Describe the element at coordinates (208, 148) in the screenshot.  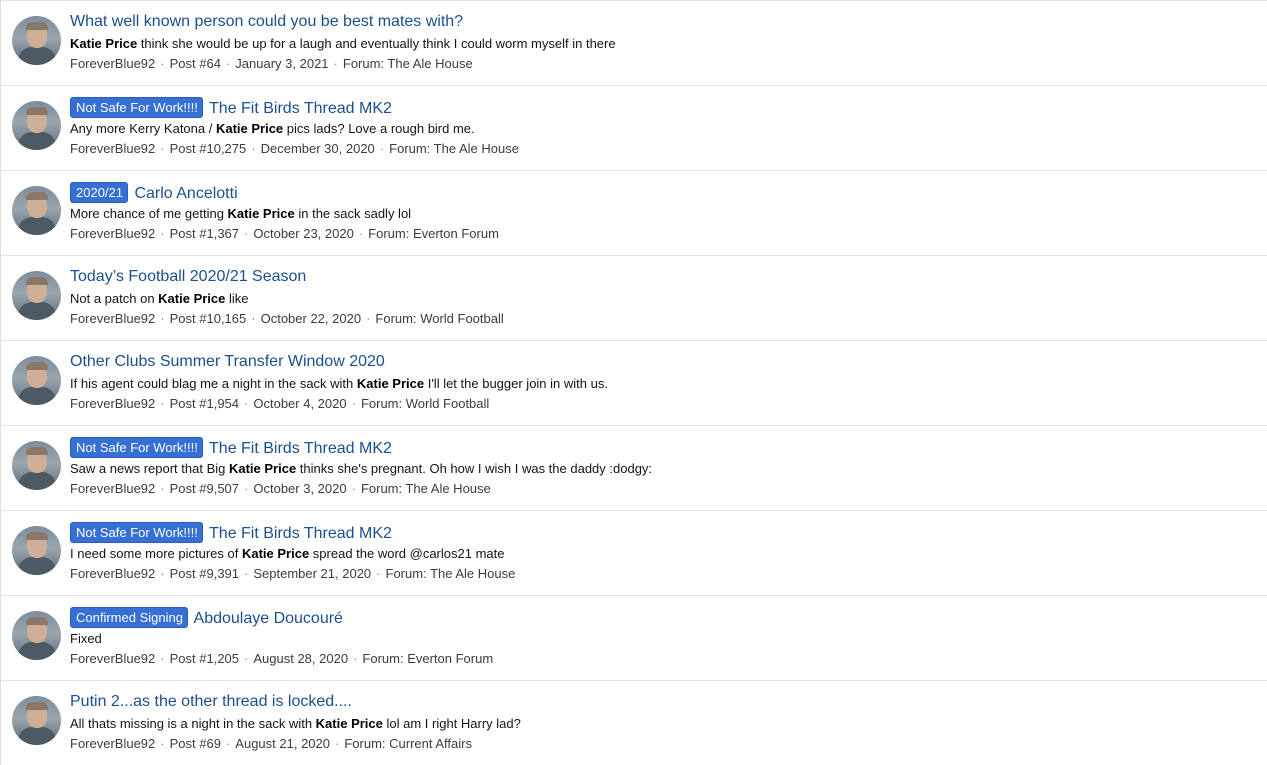
I see `post-number-link: Post #10,275` at that location.